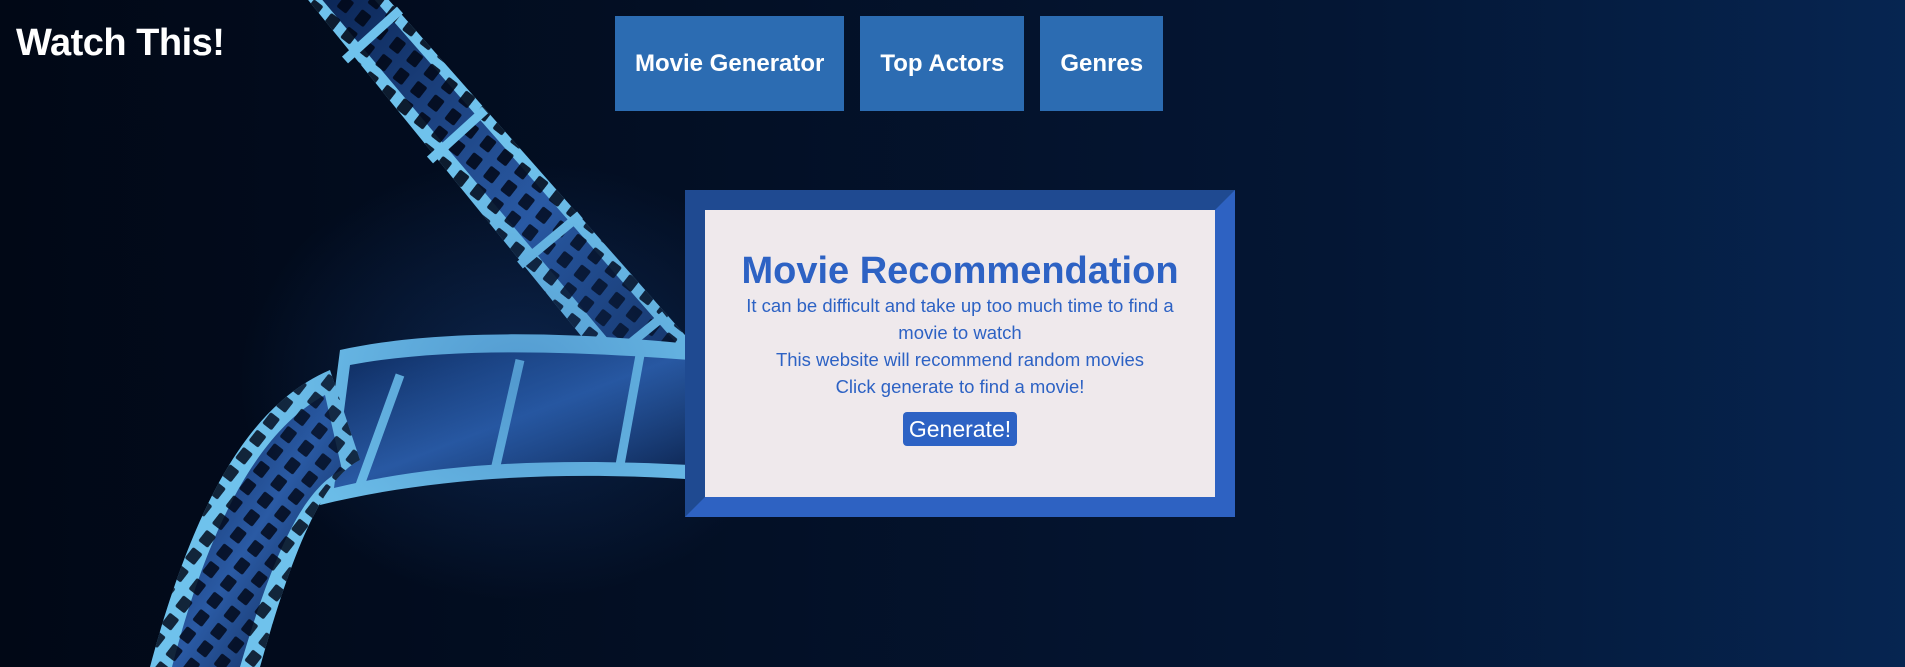 The width and height of the screenshot is (1905, 667). What do you see at coordinates (120, 43) in the screenshot?
I see `site-title: Watch This!` at bounding box center [120, 43].